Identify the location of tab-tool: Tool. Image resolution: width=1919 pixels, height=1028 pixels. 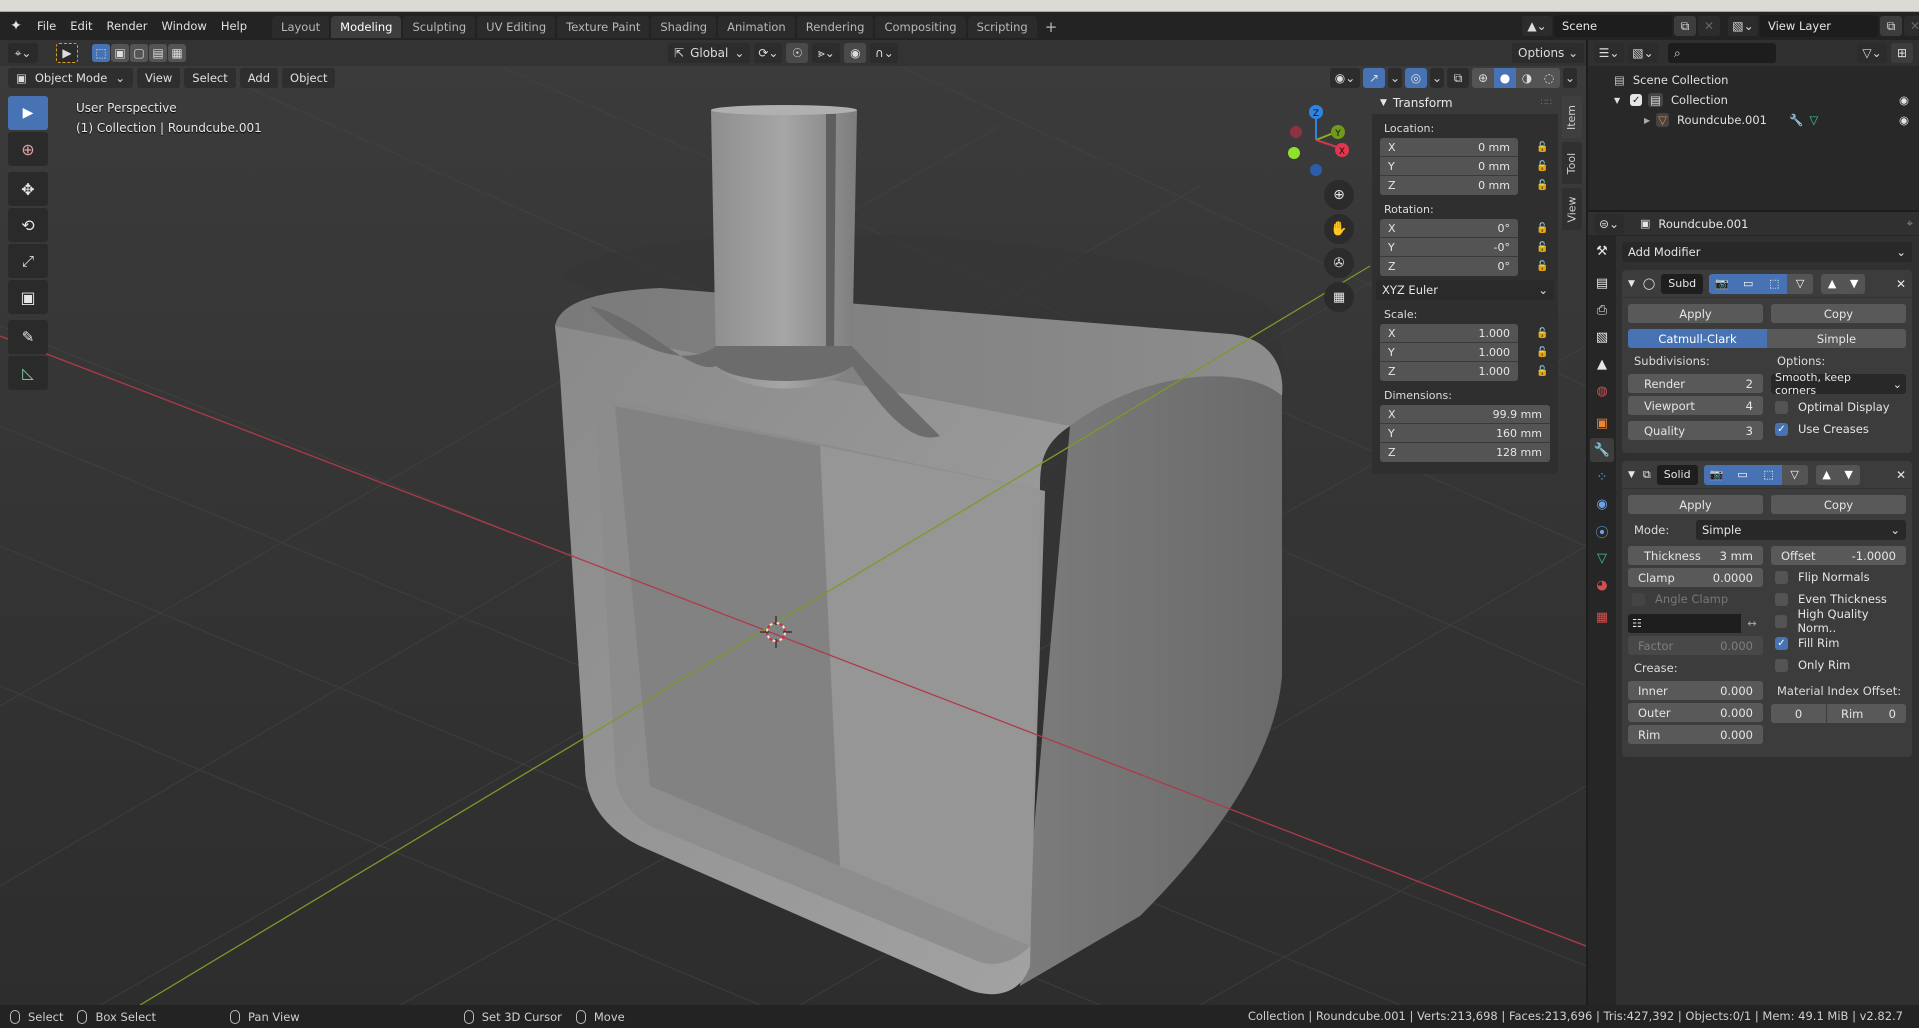
(1572, 163).